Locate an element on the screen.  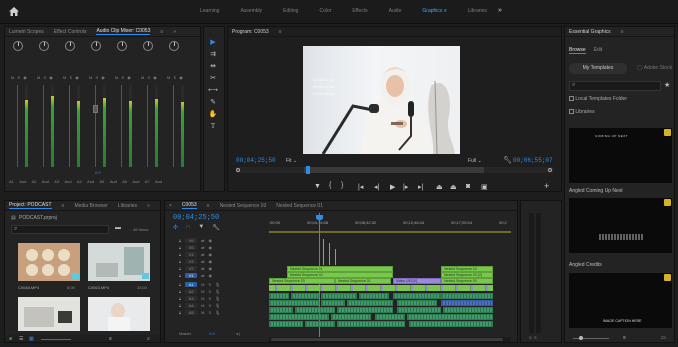
linked-selection-icon: ∩ is located at coordinates (188, 227).